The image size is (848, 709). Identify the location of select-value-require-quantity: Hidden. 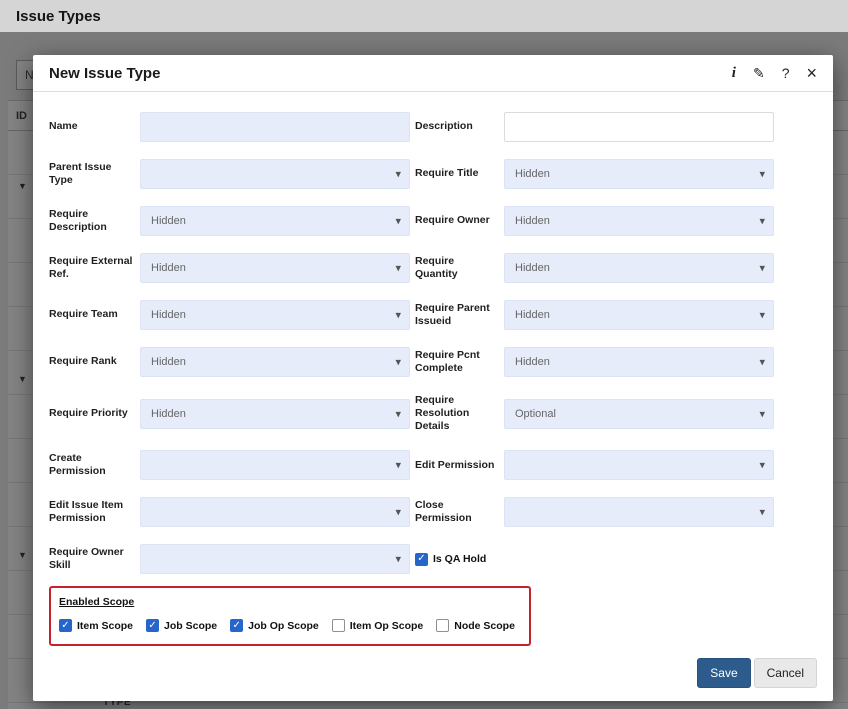
(532, 268).